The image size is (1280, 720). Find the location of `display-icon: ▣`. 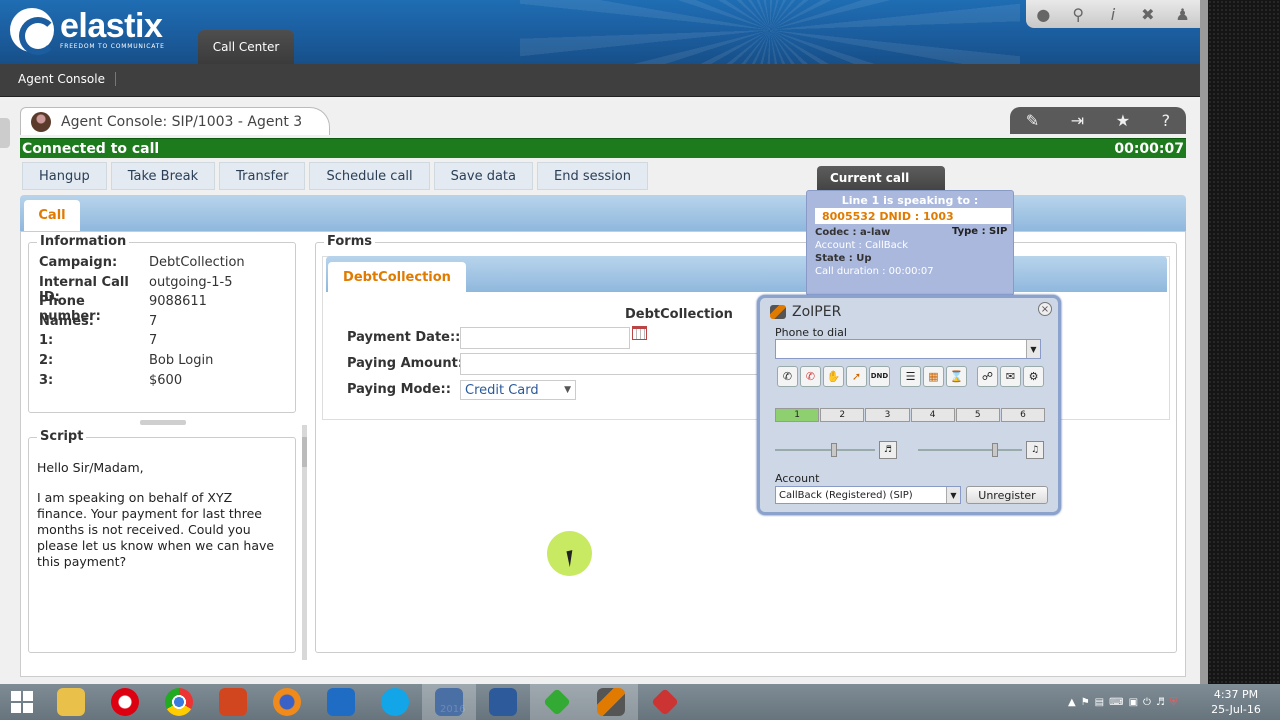

display-icon: ▣ is located at coordinates (1133, 702).